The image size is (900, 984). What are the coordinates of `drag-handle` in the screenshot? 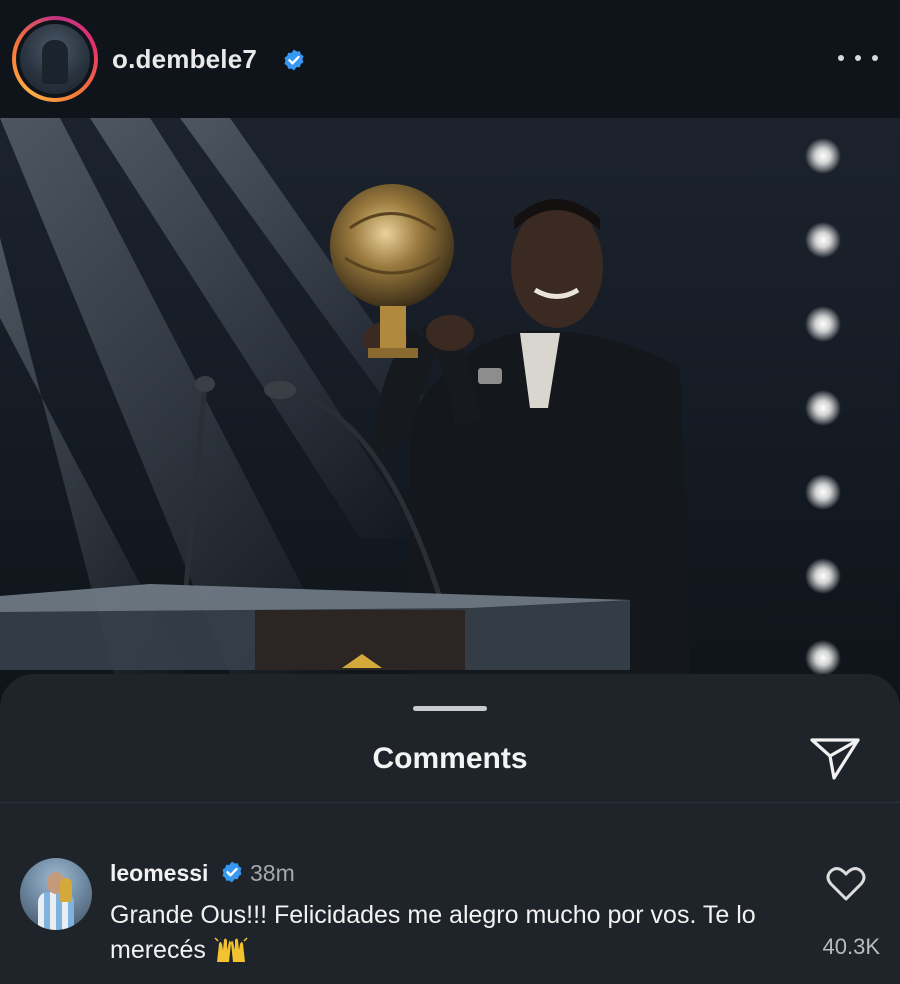 It's located at (450, 708).